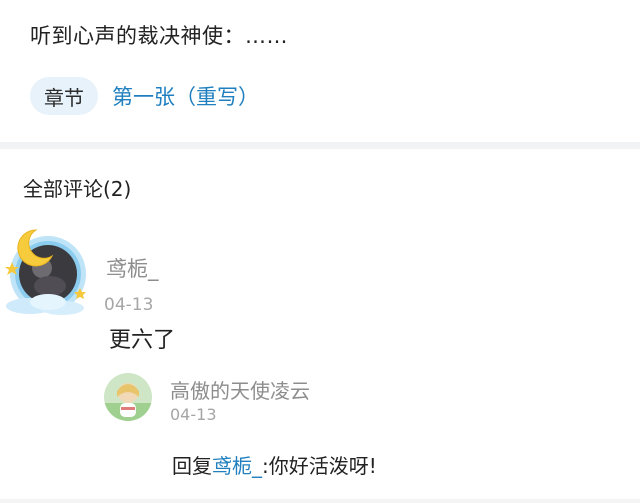 Image resolution: width=640 pixels, height=503 pixels. Describe the element at coordinates (132, 268) in the screenshot. I see `comment-author: 鸢栀_` at that location.